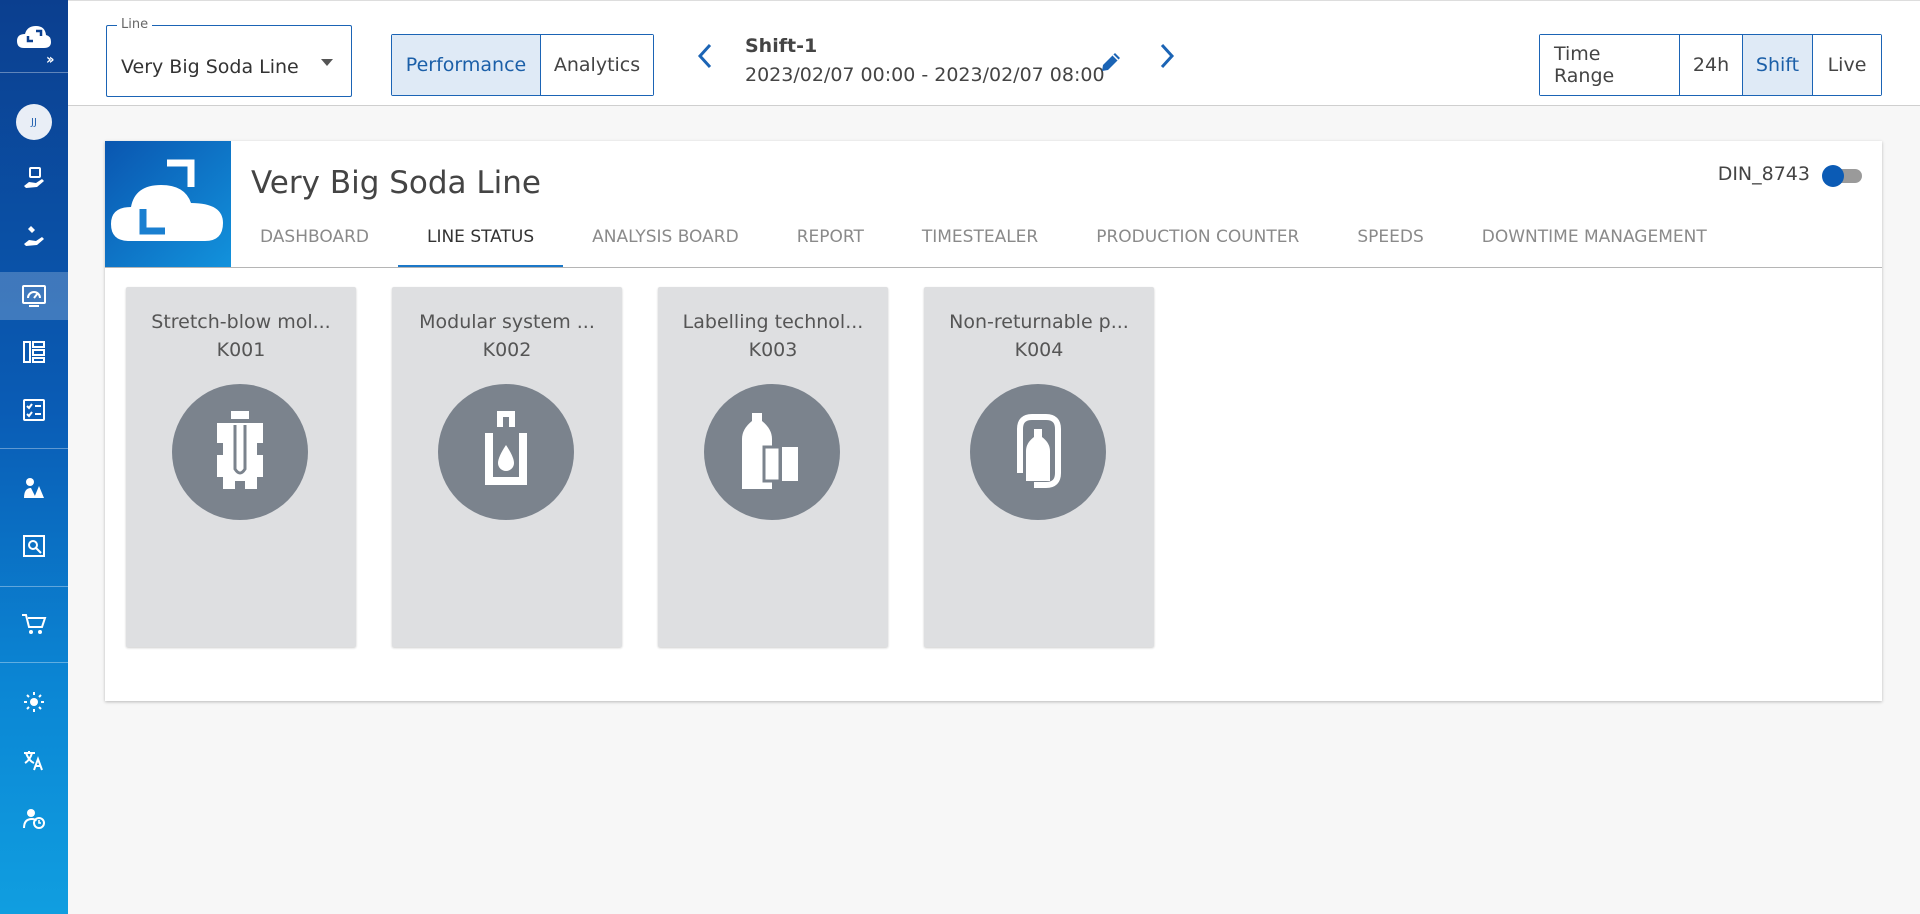  Describe the element at coordinates (34, 818) in the screenshot. I see `user-clock-icon` at that location.